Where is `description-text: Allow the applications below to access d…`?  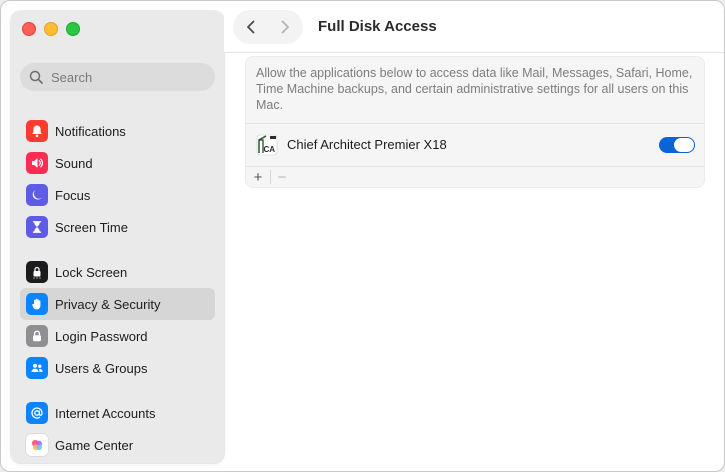 description-text: Allow the applications below to access d… is located at coordinates (474, 89).